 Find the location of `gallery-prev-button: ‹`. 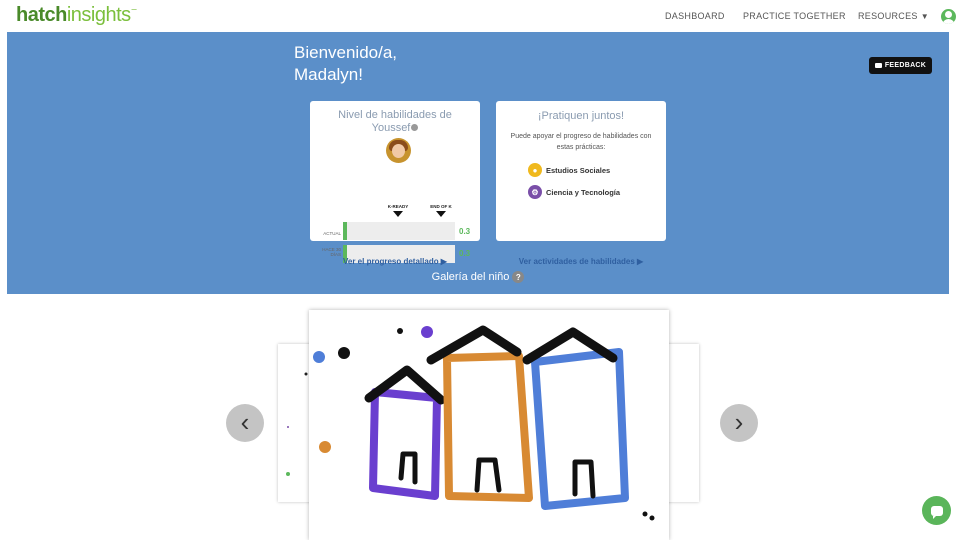

gallery-prev-button: ‹ is located at coordinates (245, 423).